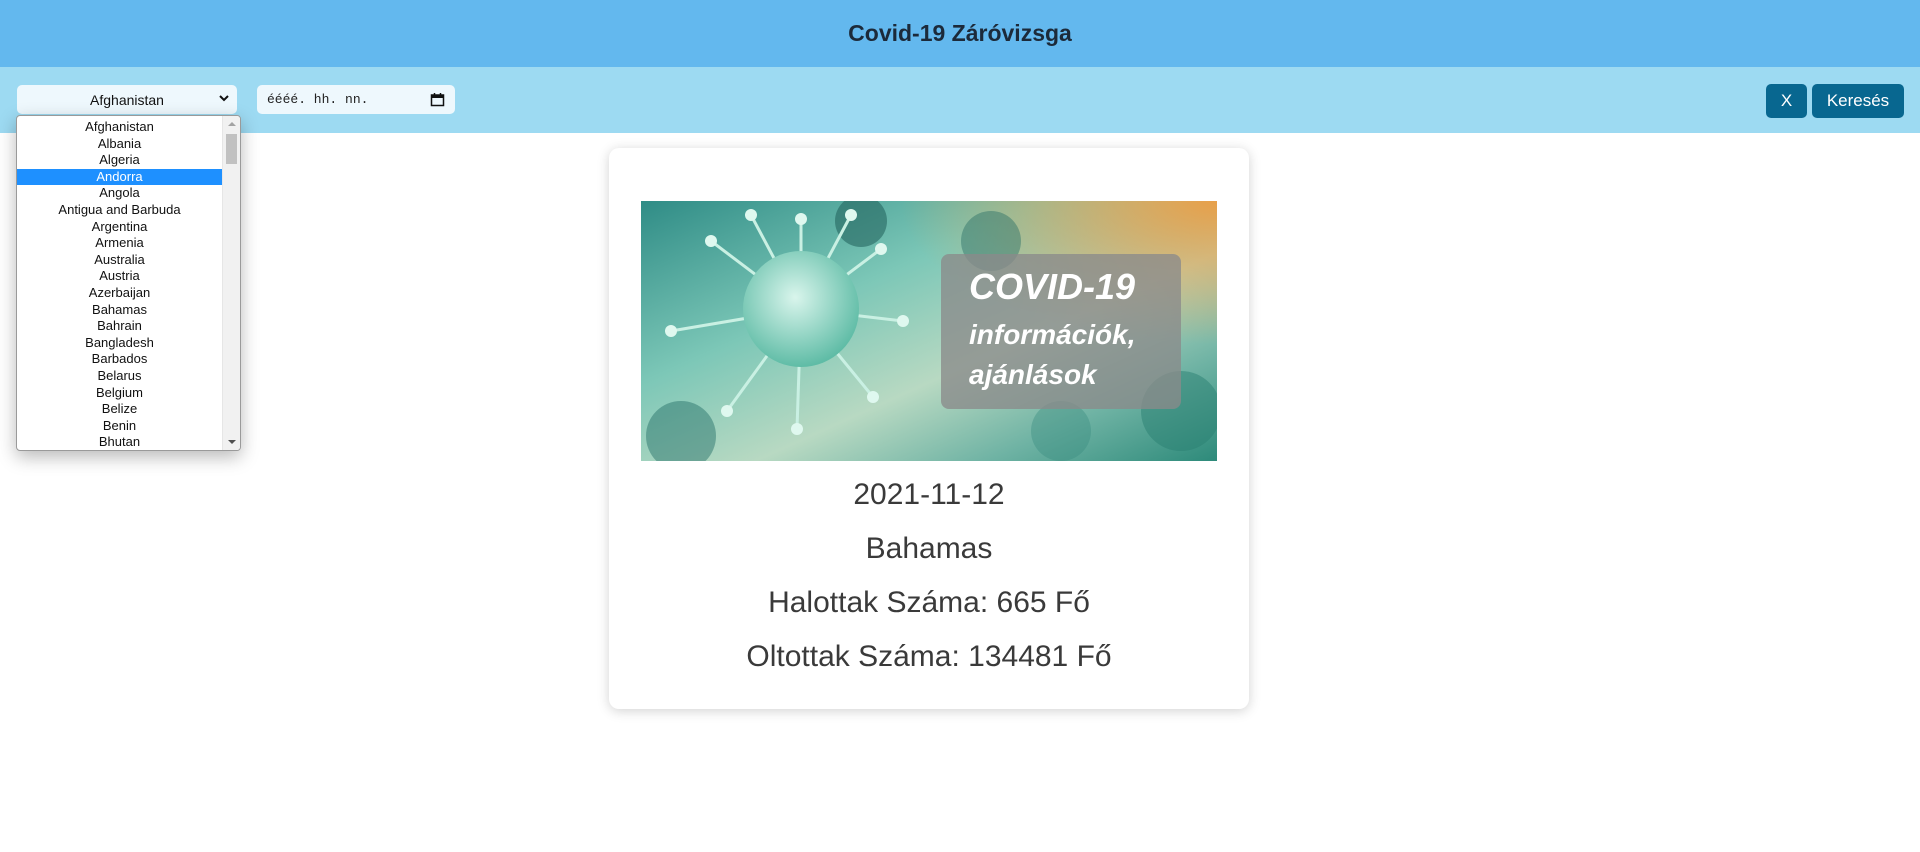 This screenshot has width=1920, height=852. Describe the element at coordinates (119, 376) in the screenshot. I see `country-option: Belarus` at that location.